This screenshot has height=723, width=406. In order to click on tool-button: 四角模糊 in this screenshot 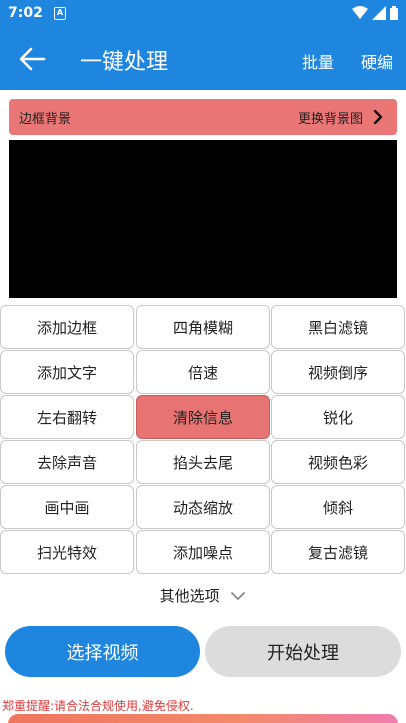, I will do `click(203, 327)`.